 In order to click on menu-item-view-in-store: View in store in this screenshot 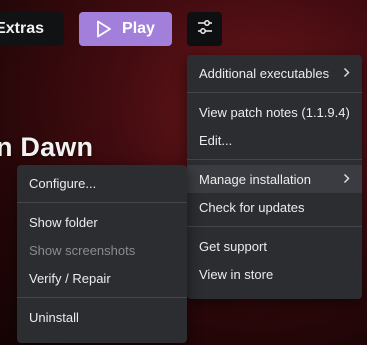, I will do `click(274, 274)`.